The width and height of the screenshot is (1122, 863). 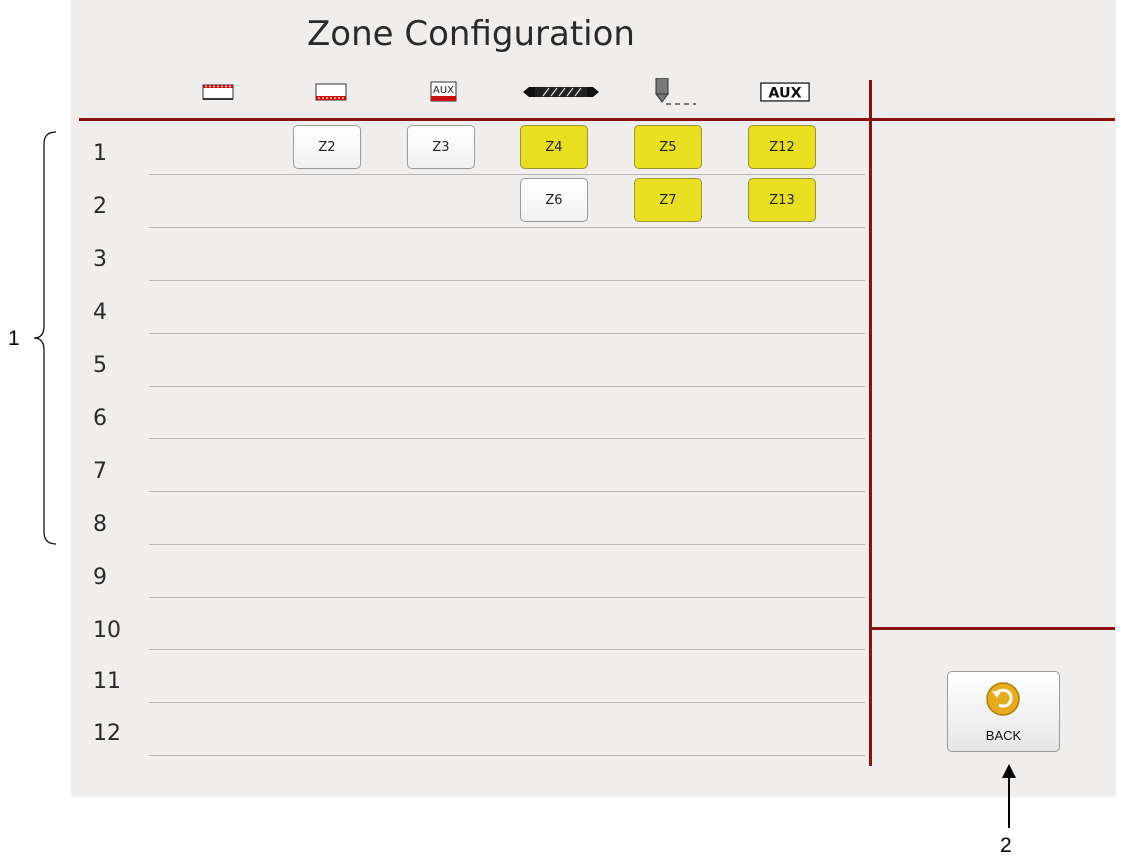 What do you see at coordinates (782, 200) in the screenshot?
I see `zone-button-z13: Z13` at bounding box center [782, 200].